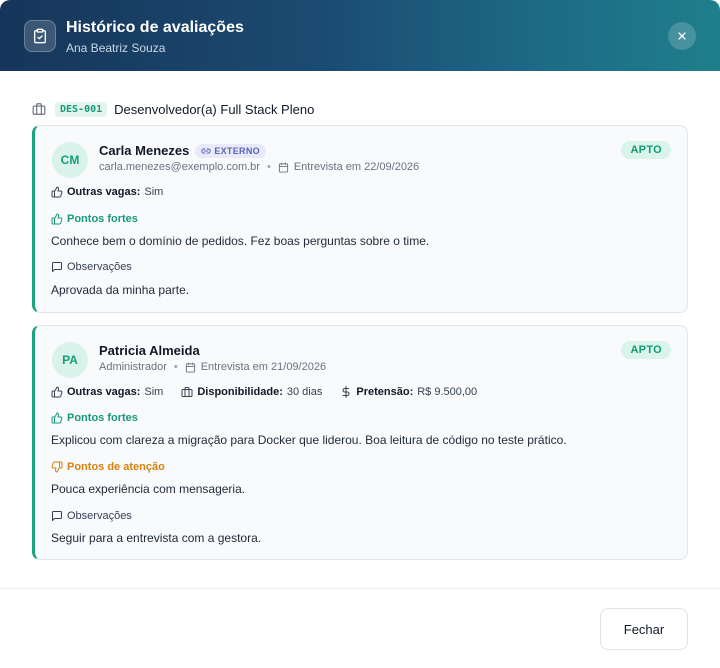  I want to click on notes-text: Aprovada da minha parte., so click(120, 290).